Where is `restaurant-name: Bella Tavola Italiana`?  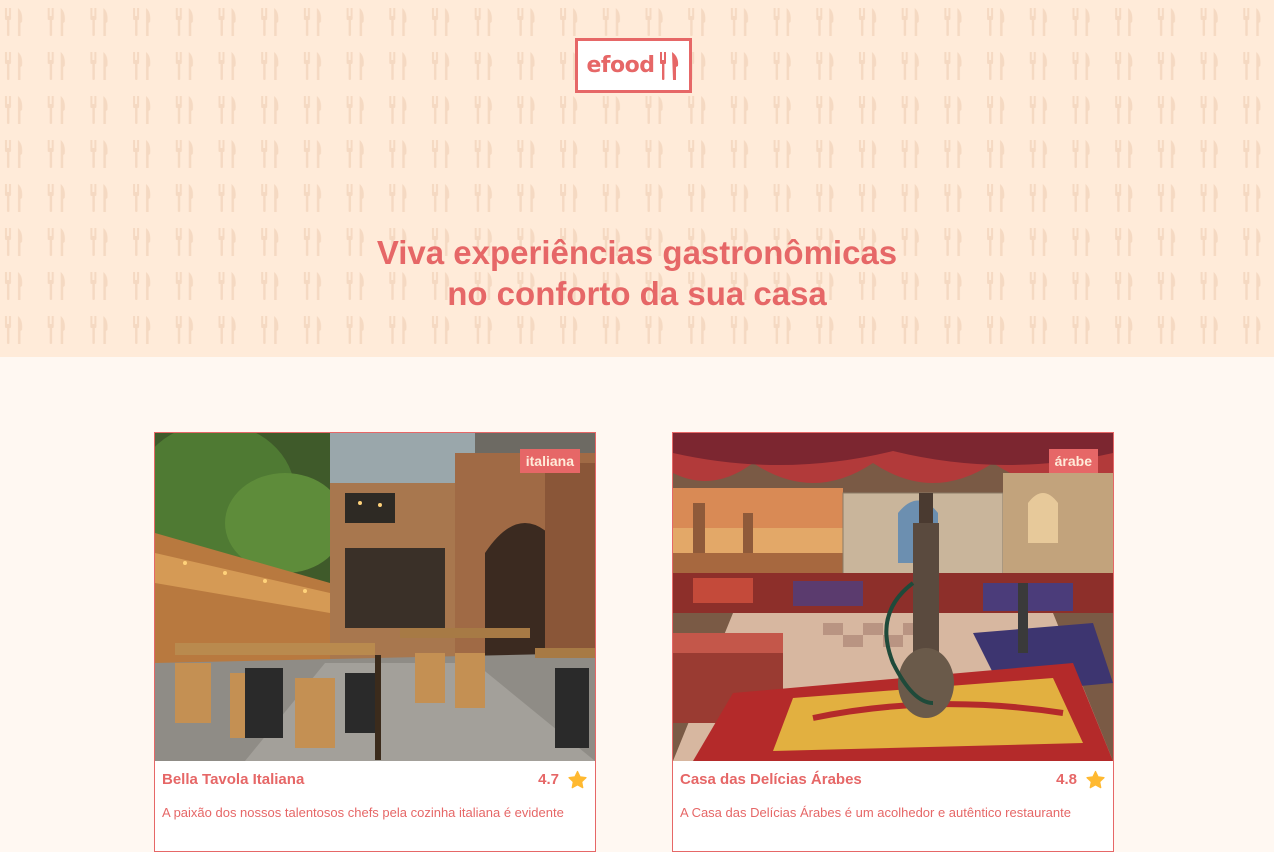
restaurant-name: Bella Tavola Italiana is located at coordinates (233, 779).